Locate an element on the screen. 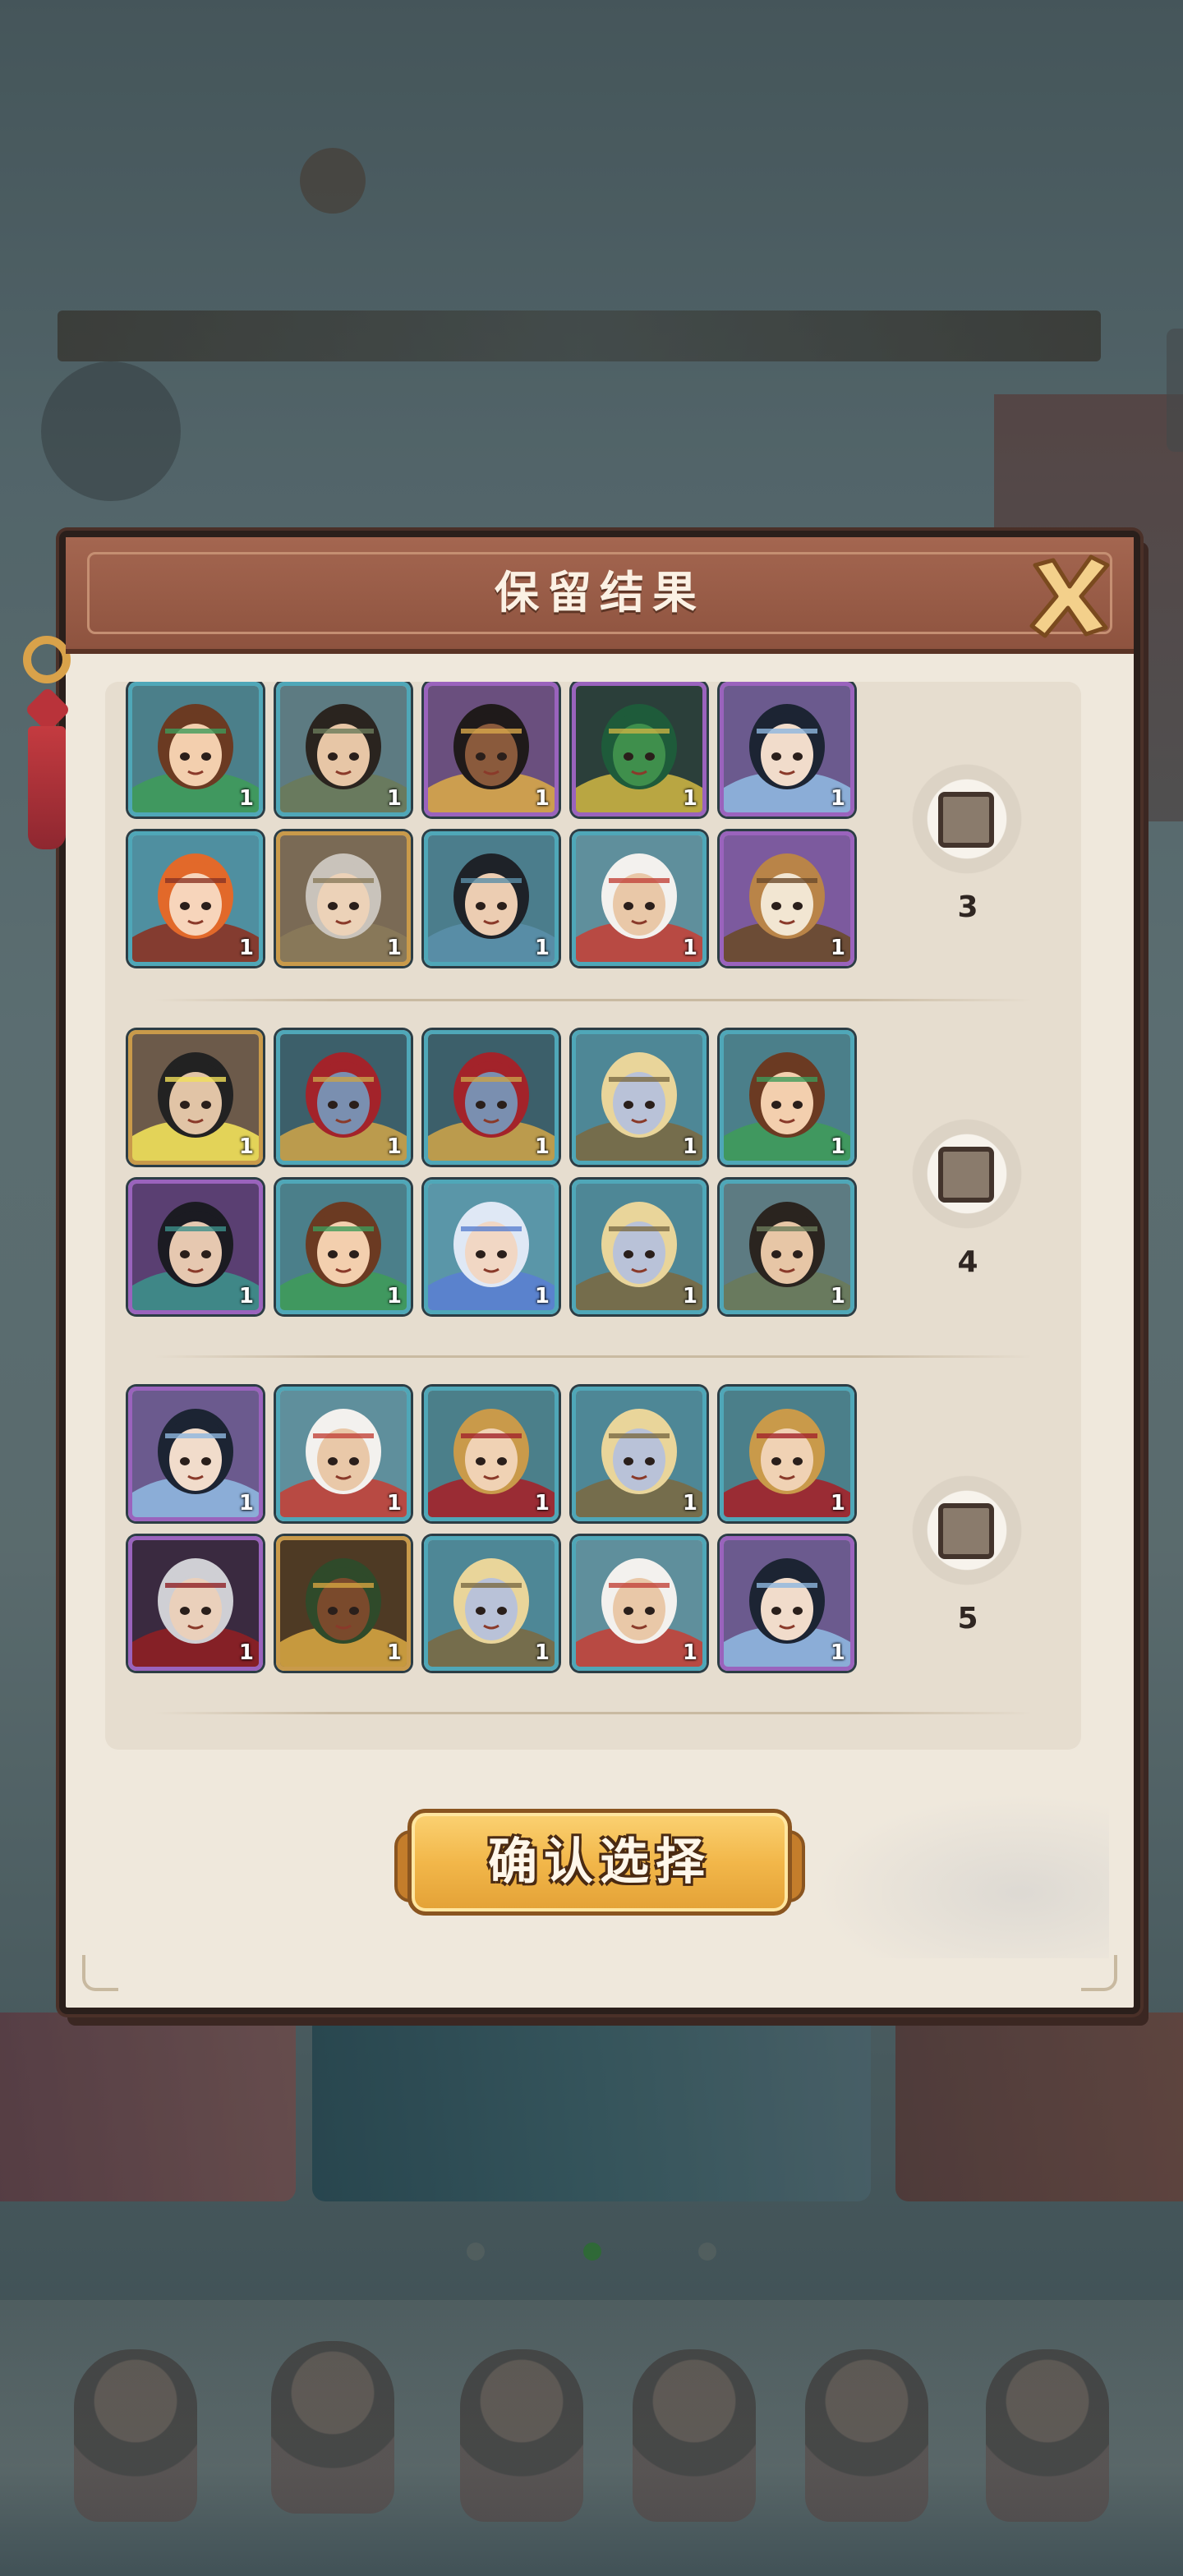  select-option: 4 is located at coordinates (967, 1195).